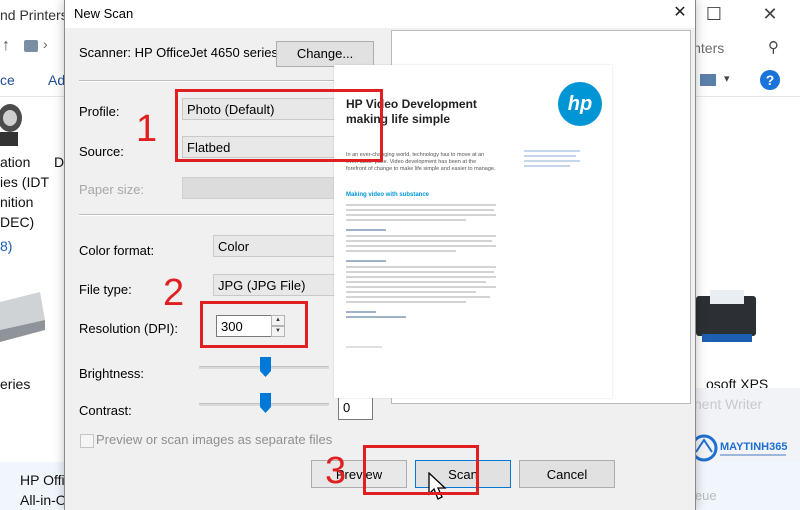 Image resolution: width=800 pixels, height=510 pixels. What do you see at coordinates (714, 14) in the screenshot?
I see `maximize-icon: ☐` at bounding box center [714, 14].